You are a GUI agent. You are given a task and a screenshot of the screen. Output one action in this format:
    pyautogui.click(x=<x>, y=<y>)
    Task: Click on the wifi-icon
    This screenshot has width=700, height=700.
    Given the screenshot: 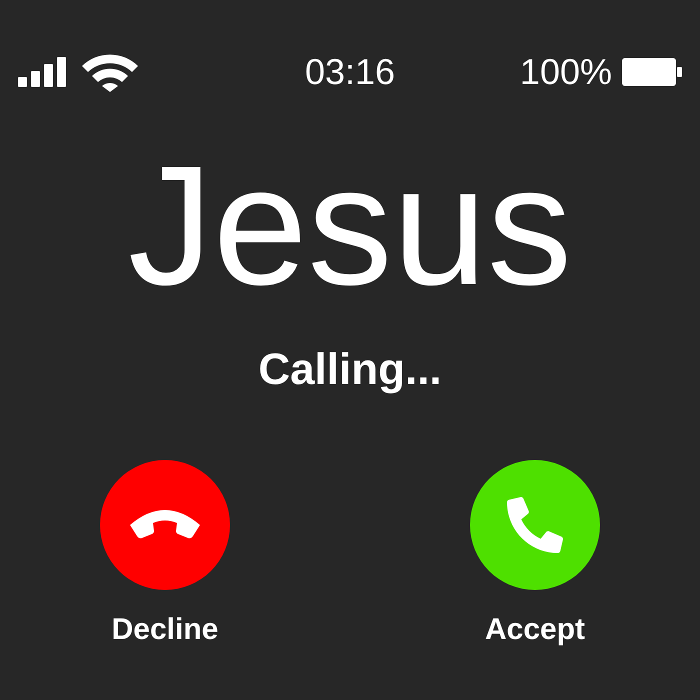 What is the action you would take?
    pyautogui.click(x=110, y=72)
    